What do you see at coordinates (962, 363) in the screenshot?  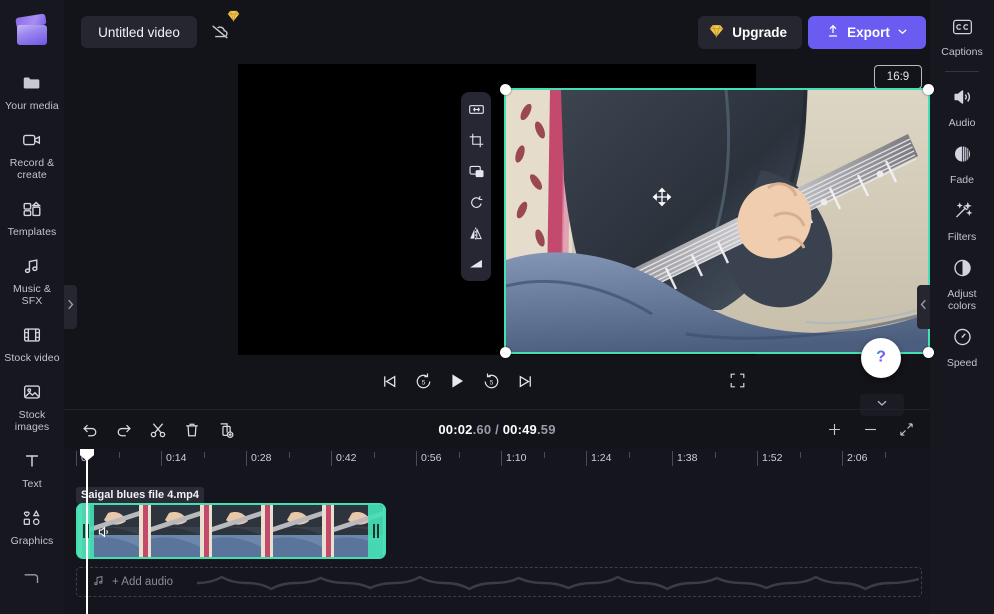 I see `rail-item-label: Speed` at bounding box center [962, 363].